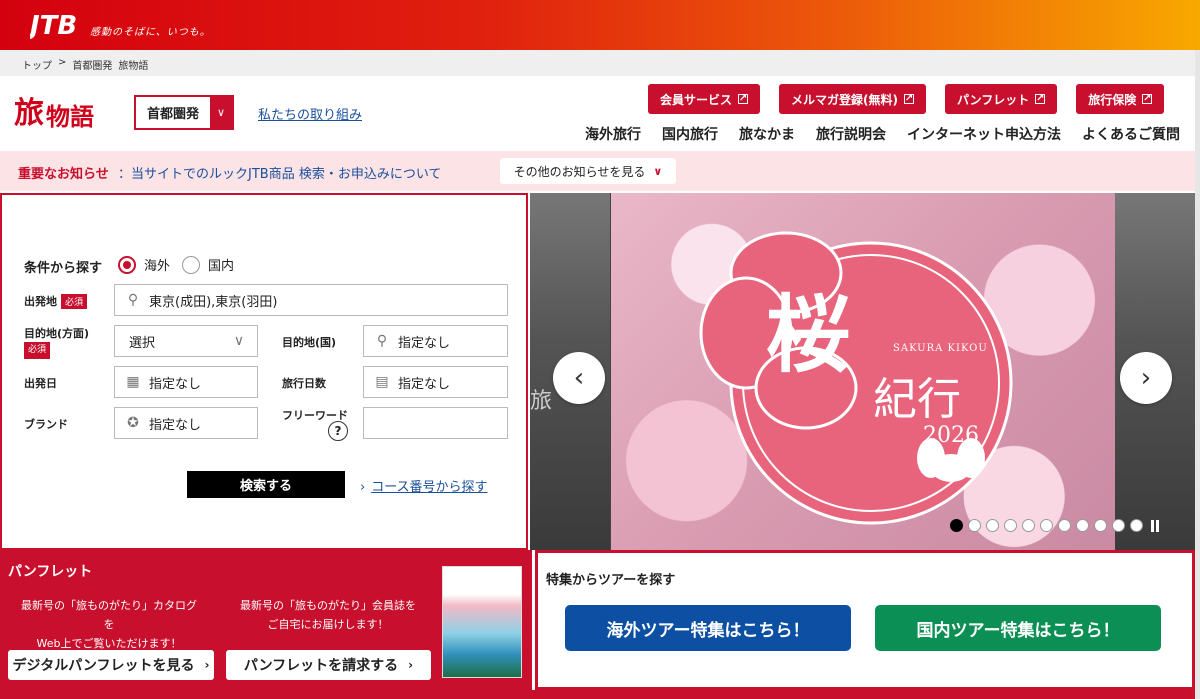 This screenshot has width=1200, height=699. I want to click on breadcrumb-top: トップ, so click(37, 64).